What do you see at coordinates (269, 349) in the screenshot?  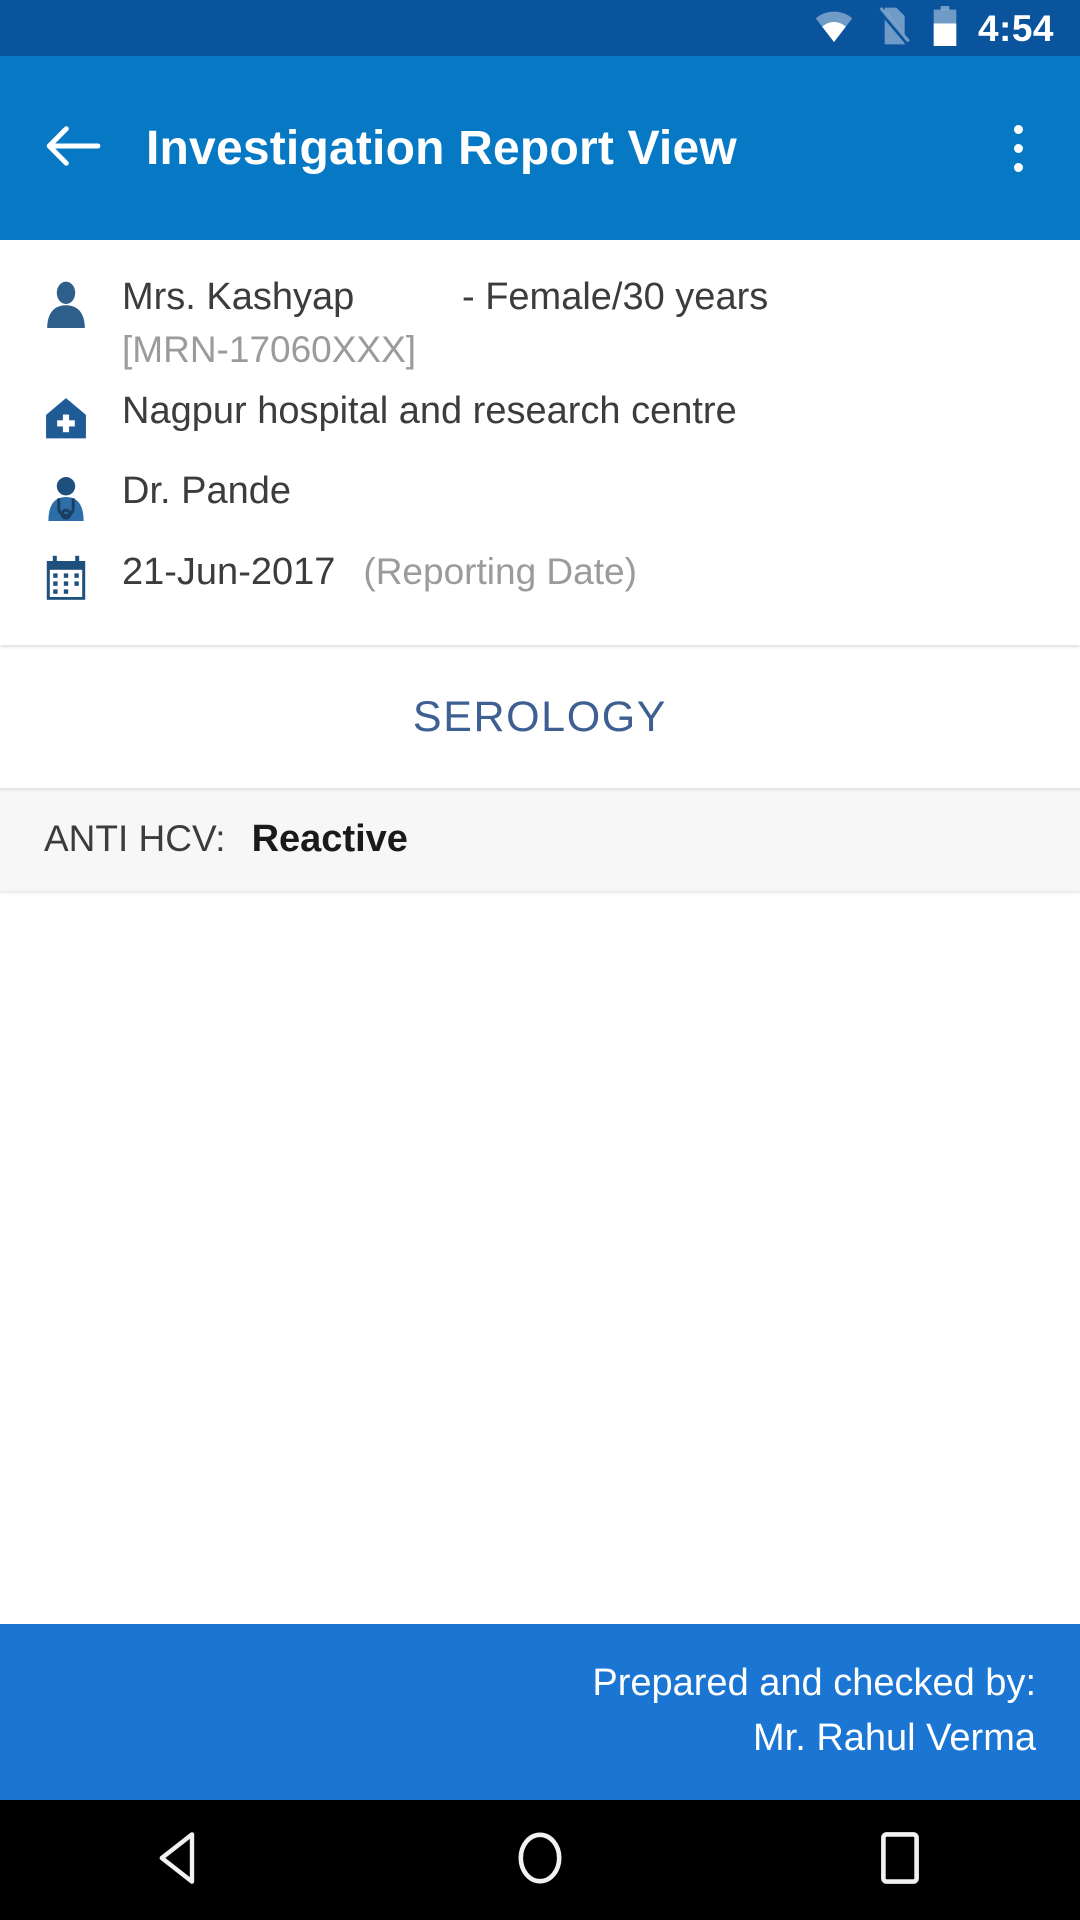 I see `patient-mrn: [MRN-17060XXX]` at bounding box center [269, 349].